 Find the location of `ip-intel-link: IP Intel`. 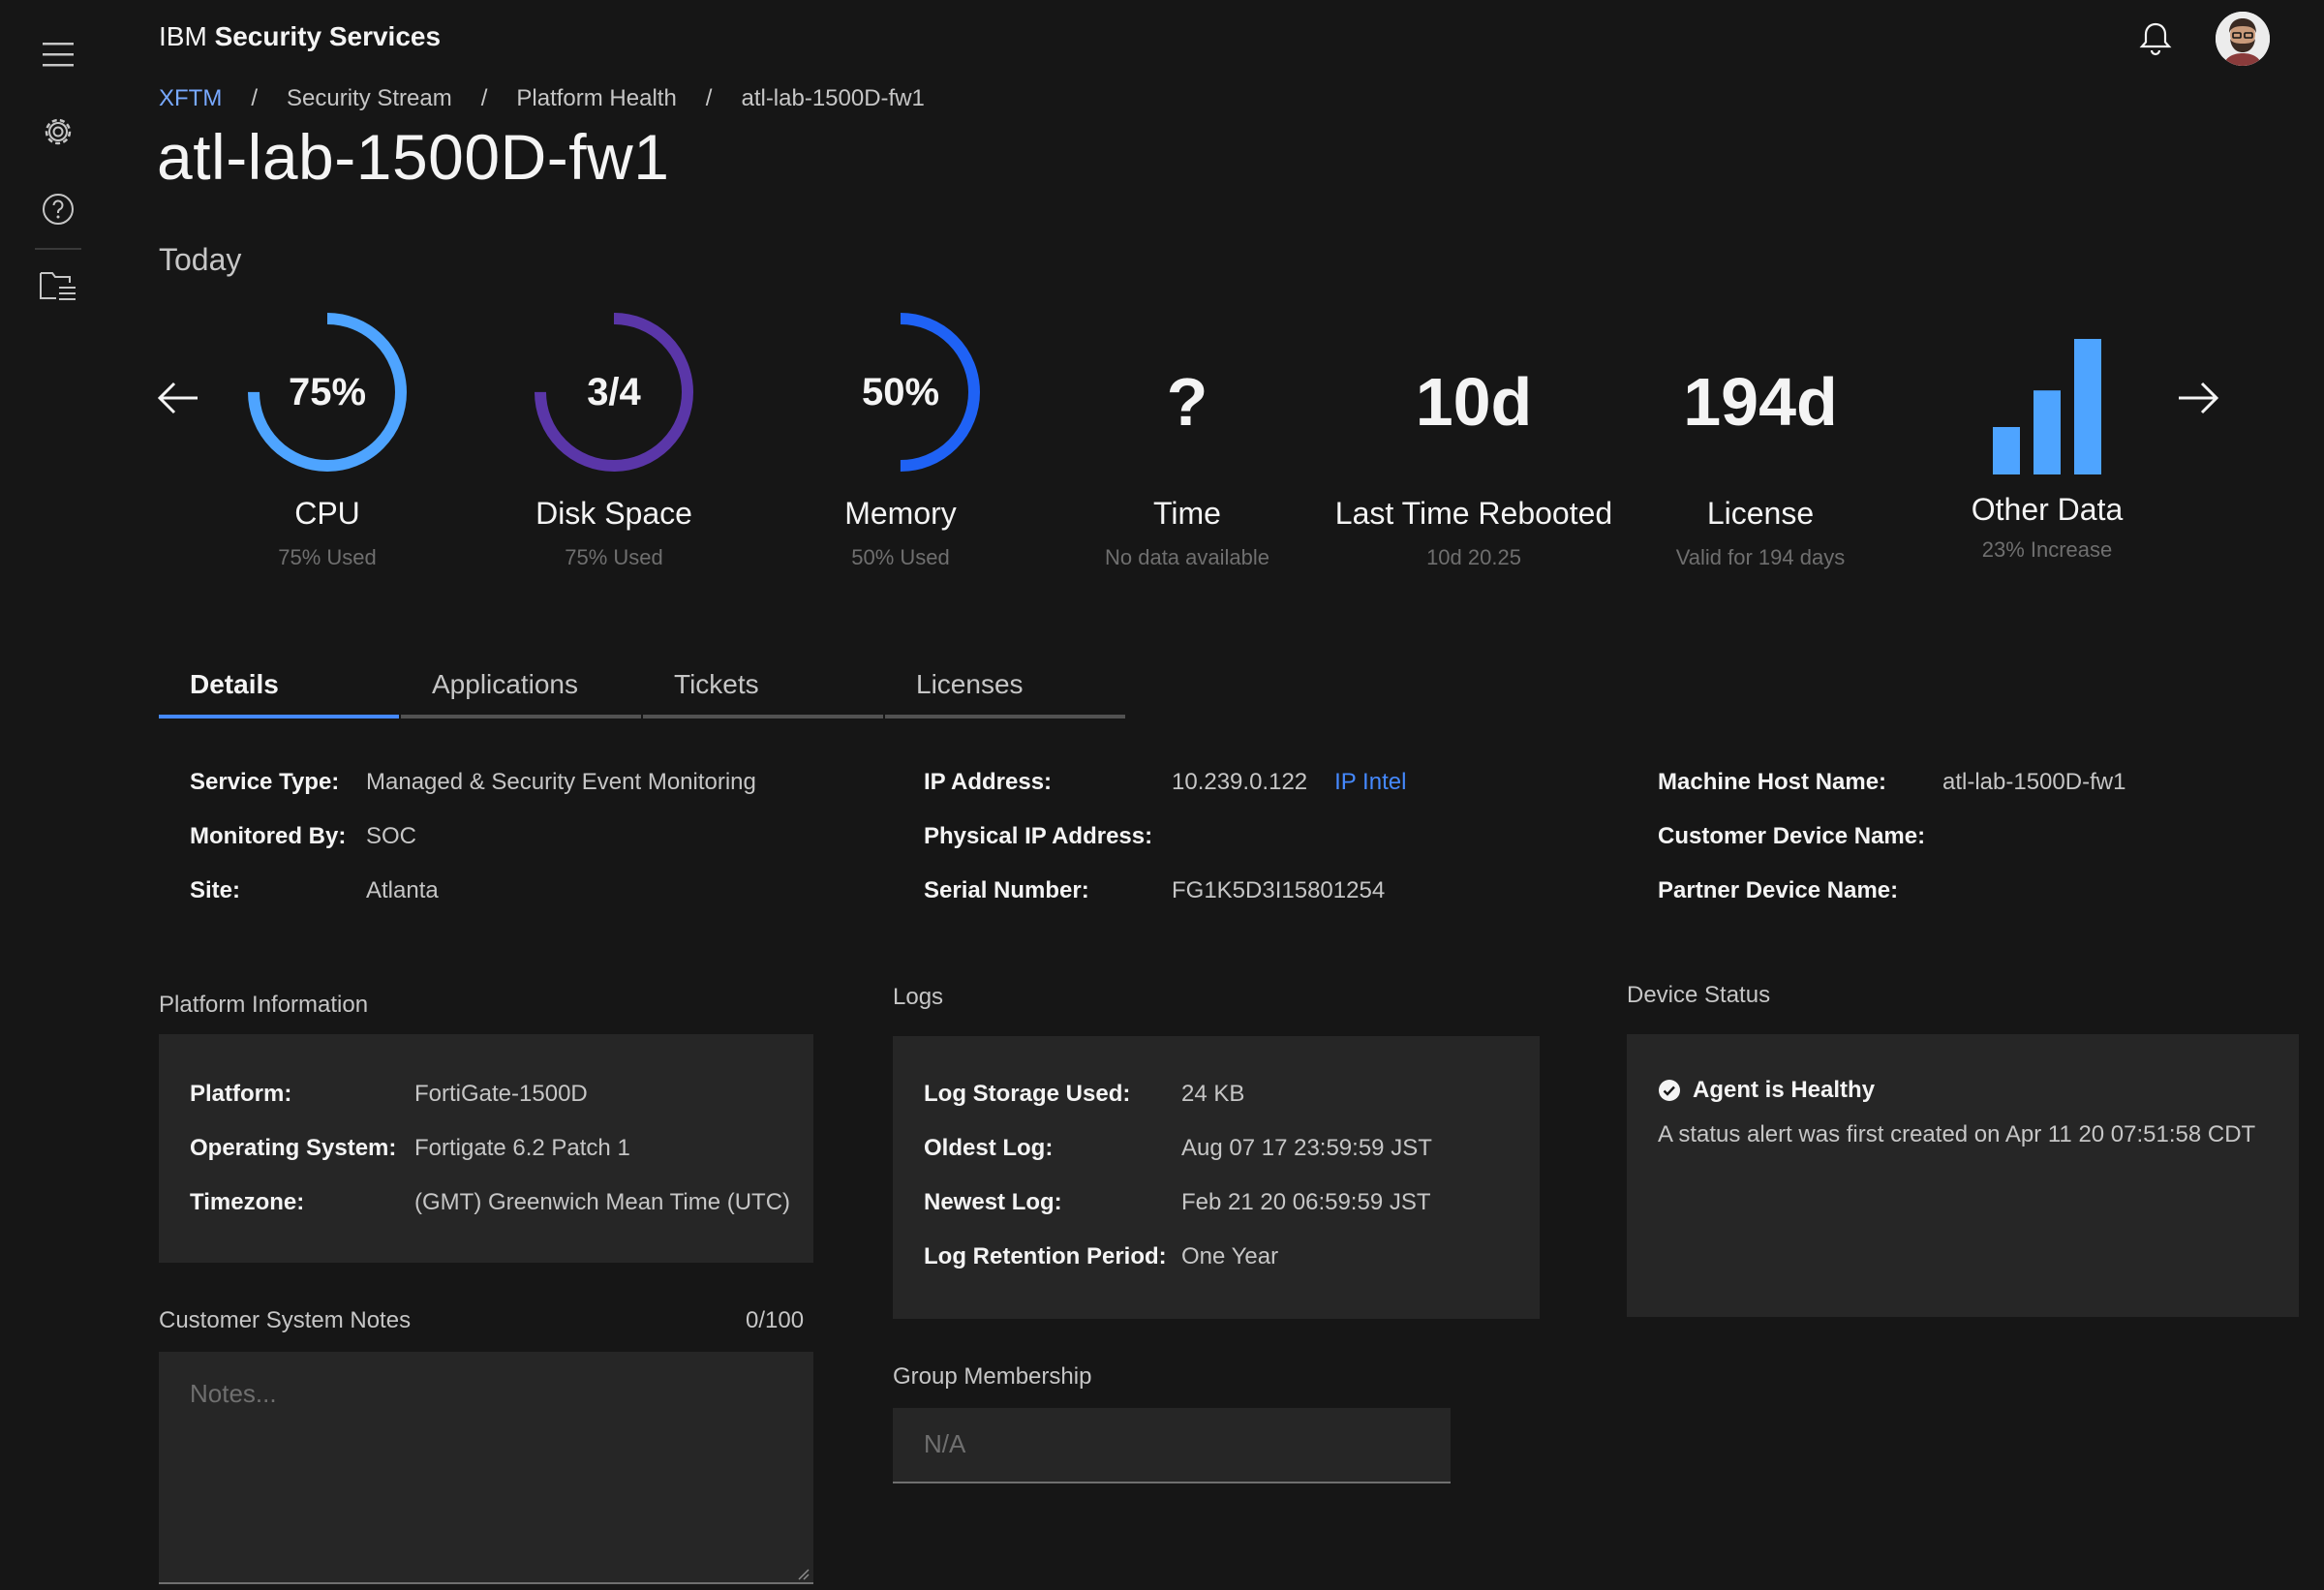

ip-intel-link: IP Intel is located at coordinates (1370, 782).